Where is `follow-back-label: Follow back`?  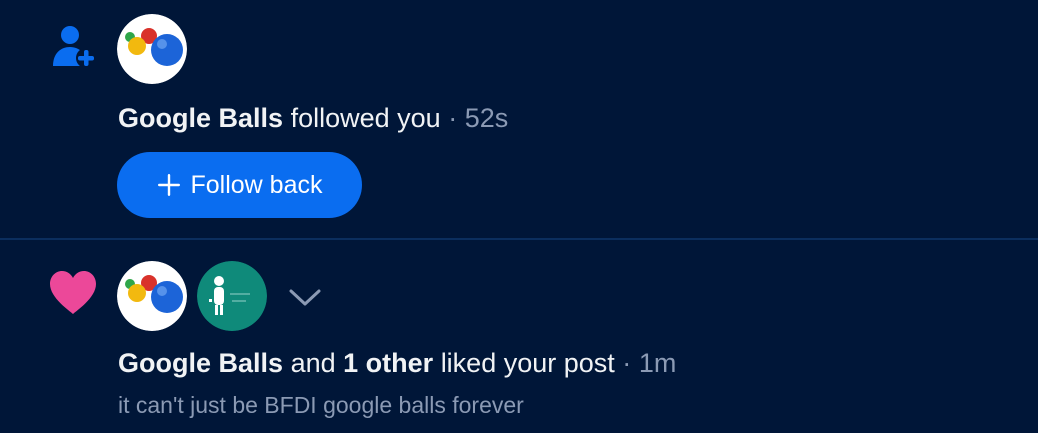
follow-back-label: Follow back is located at coordinates (256, 184).